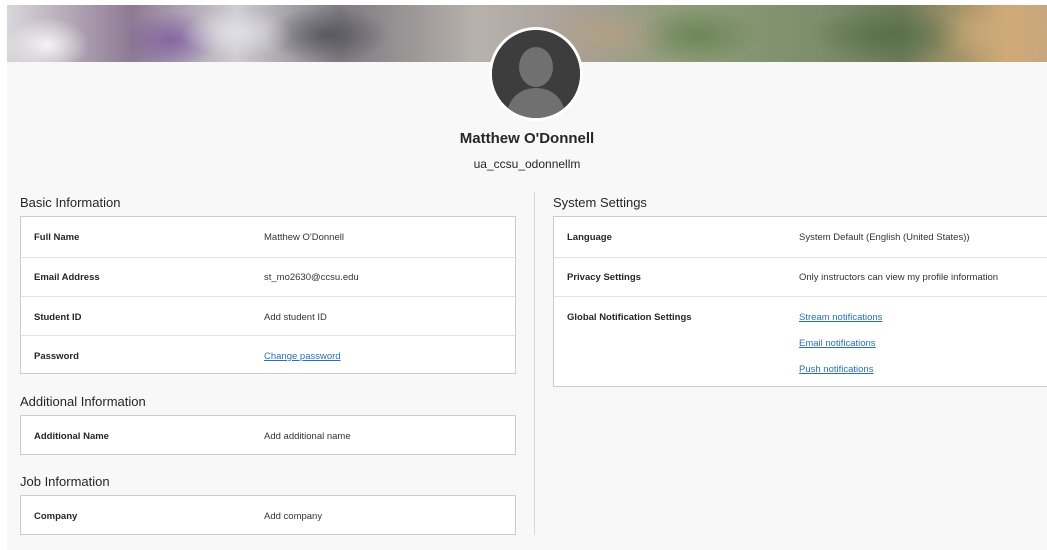  I want to click on email-notifications-link: Email notifications, so click(837, 343).